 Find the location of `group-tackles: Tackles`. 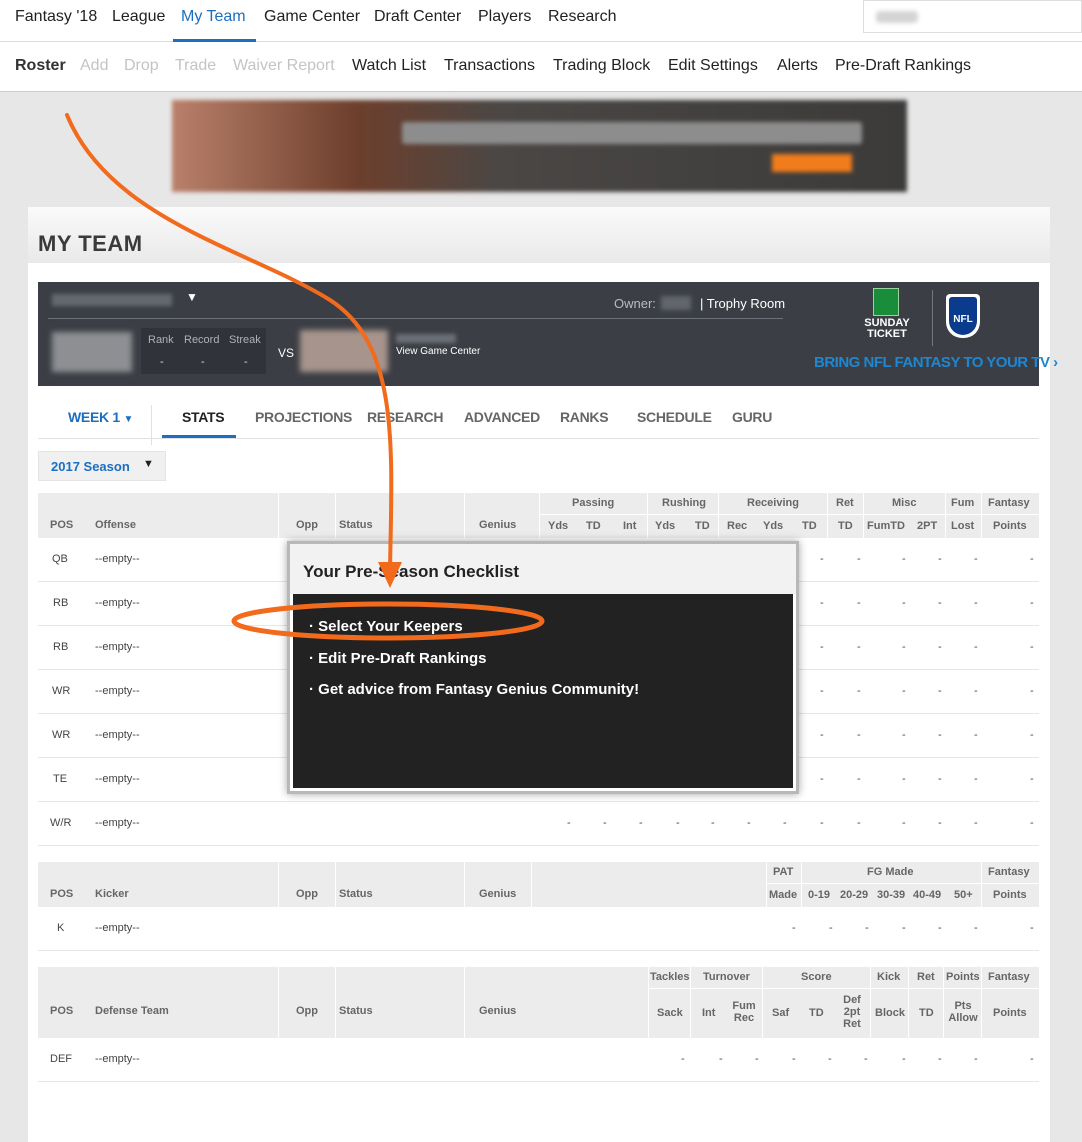

group-tackles: Tackles is located at coordinates (670, 977).